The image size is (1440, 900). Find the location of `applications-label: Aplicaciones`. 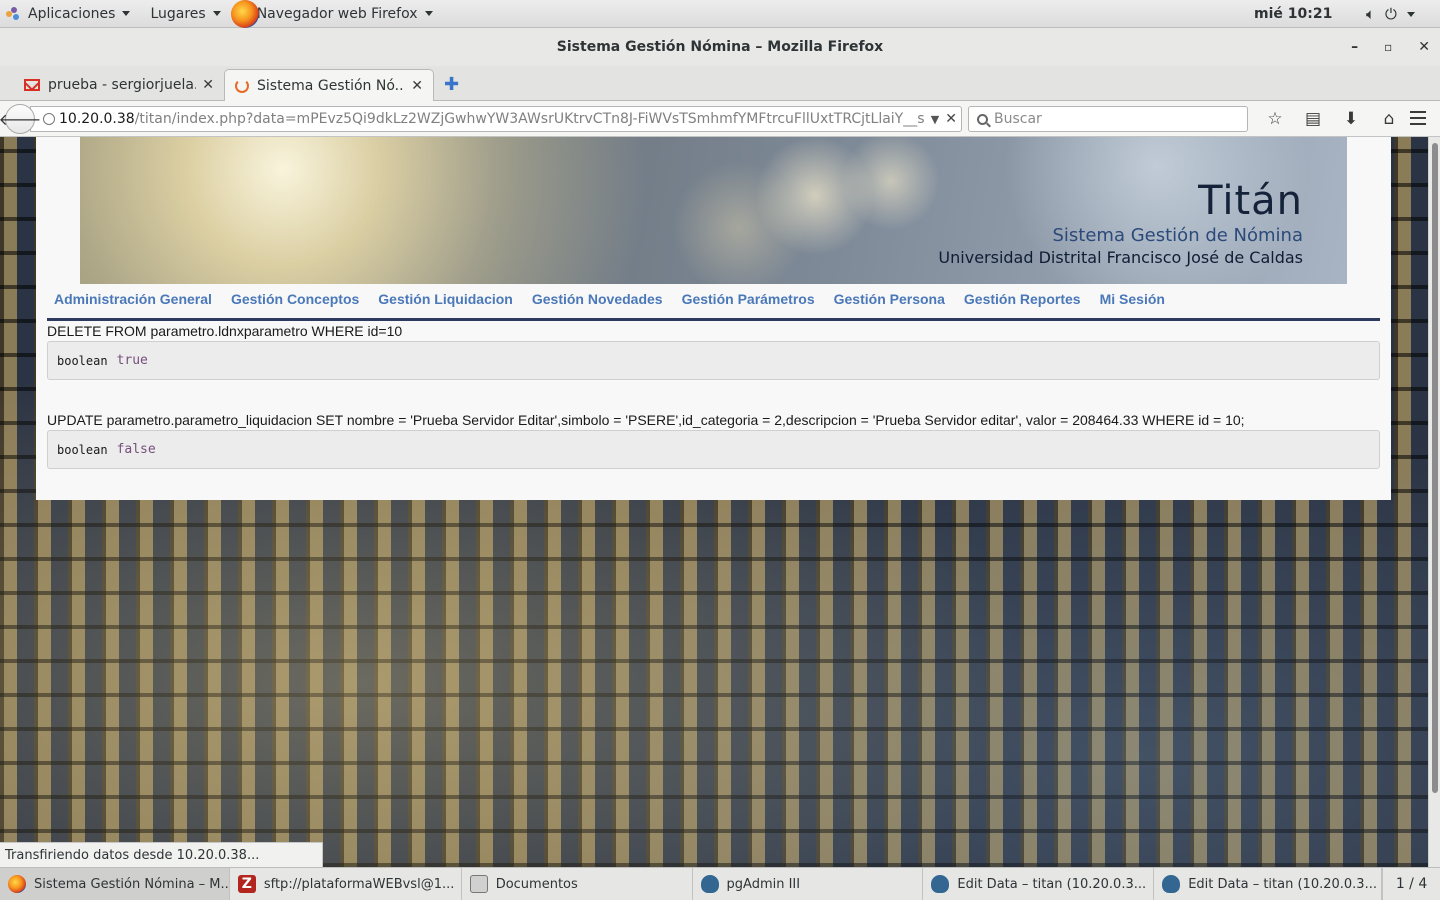

applications-label: Aplicaciones is located at coordinates (72, 13).